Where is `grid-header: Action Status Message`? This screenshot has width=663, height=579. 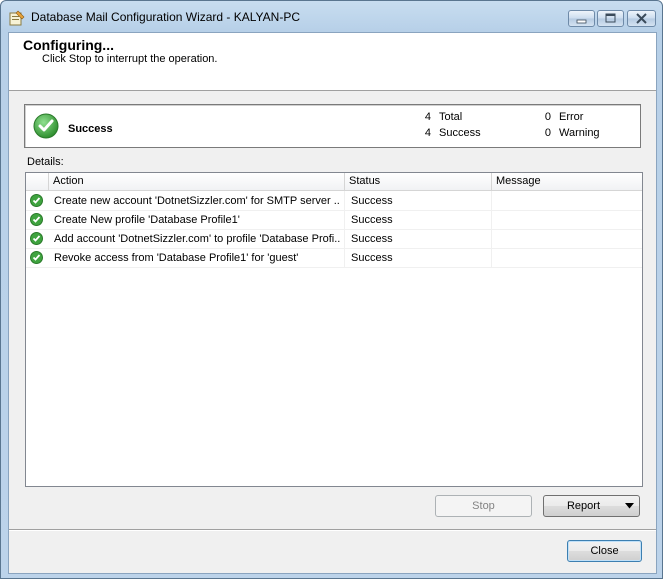 grid-header: Action Status Message is located at coordinates (334, 182).